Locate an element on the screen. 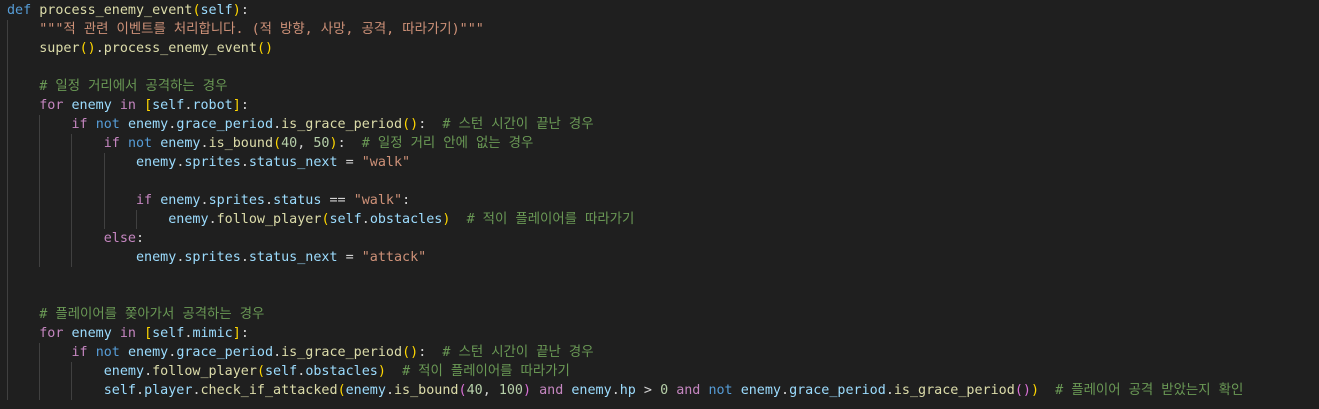  code-token: , is located at coordinates (305, 143).